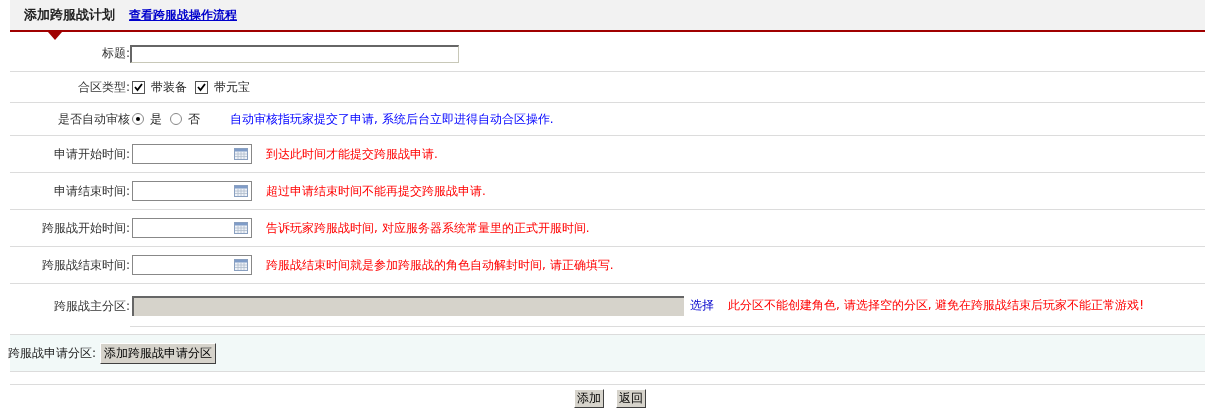  What do you see at coordinates (428, 228) in the screenshot?
I see `hint-text: 告诉玩家跨服战时间, 对应服务器系统常量里的正式开服时间.` at bounding box center [428, 228].